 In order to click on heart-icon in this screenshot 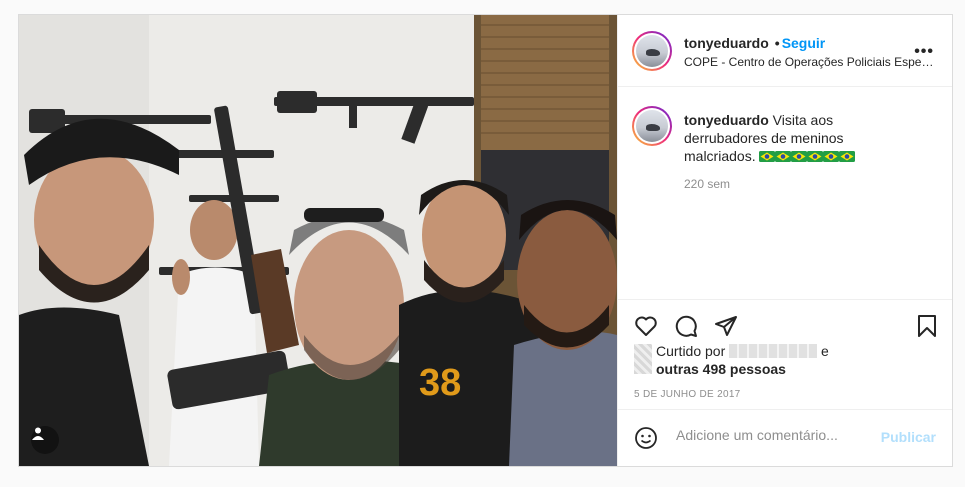, I will do `click(646, 326)`.